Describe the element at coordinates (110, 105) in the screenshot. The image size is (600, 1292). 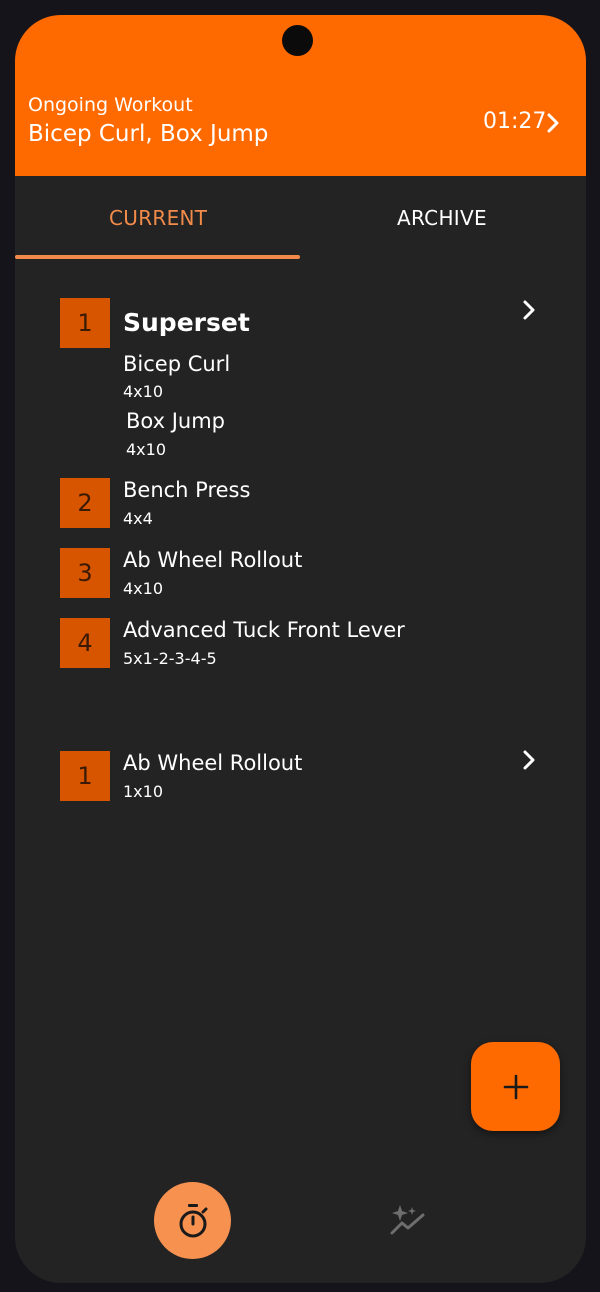
I see `banner-subtitle: Ongoing Workout` at that location.